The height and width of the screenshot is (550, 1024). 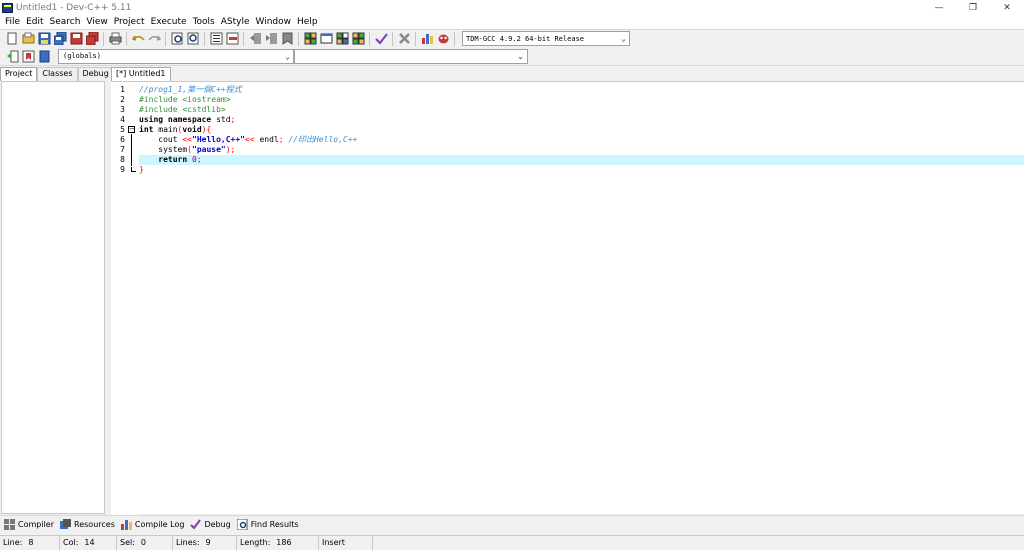 What do you see at coordinates (57, 74) in the screenshot?
I see `tab-classes: Classes` at bounding box center [57, 74].